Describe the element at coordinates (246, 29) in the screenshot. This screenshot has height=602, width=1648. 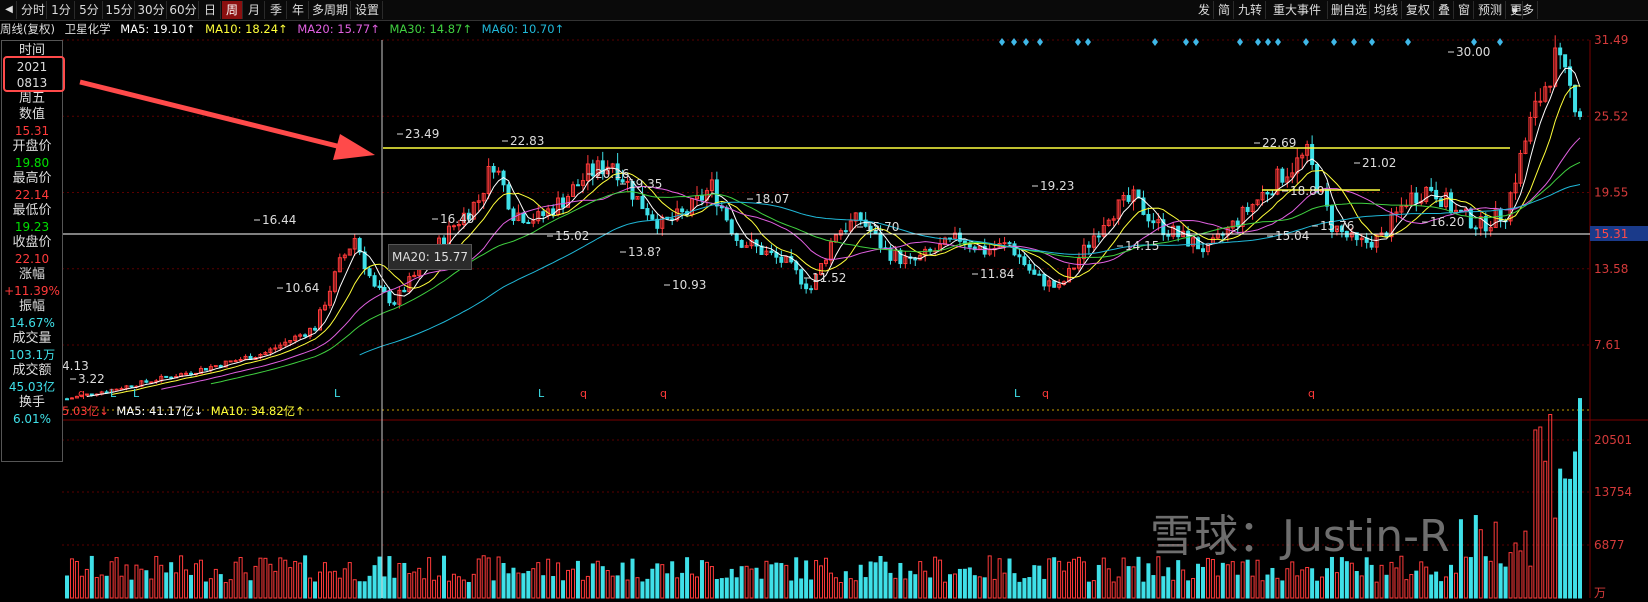
I see `ma10-value: MA10: 18.24↑` at that location.